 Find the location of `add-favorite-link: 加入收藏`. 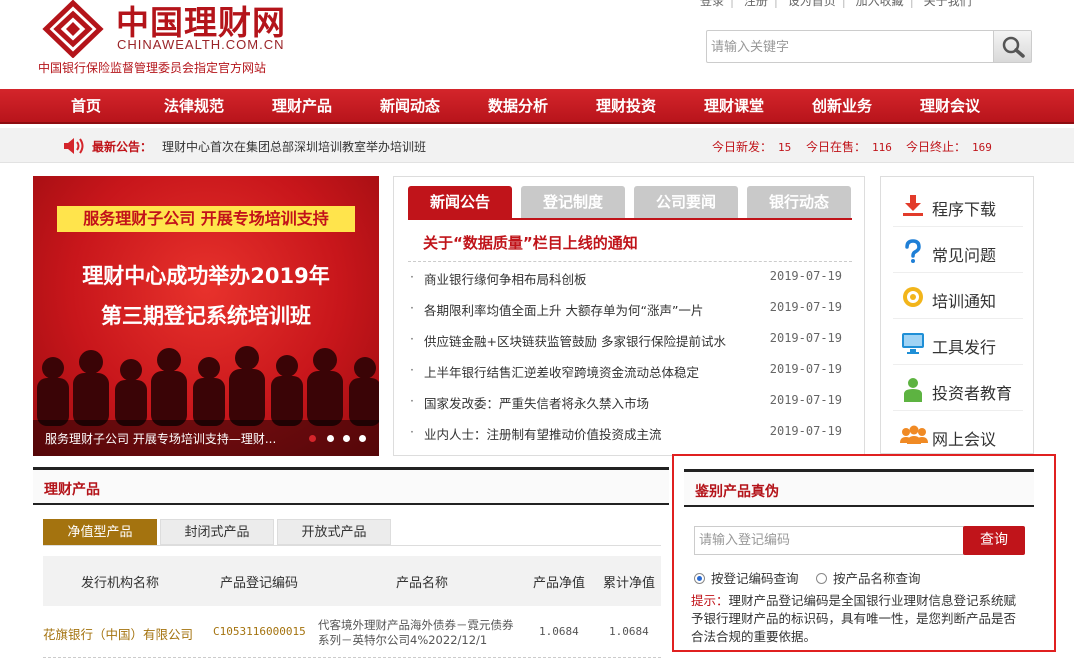

add-favorite-link: 加入收藏 is located at coordinates (880, 4).